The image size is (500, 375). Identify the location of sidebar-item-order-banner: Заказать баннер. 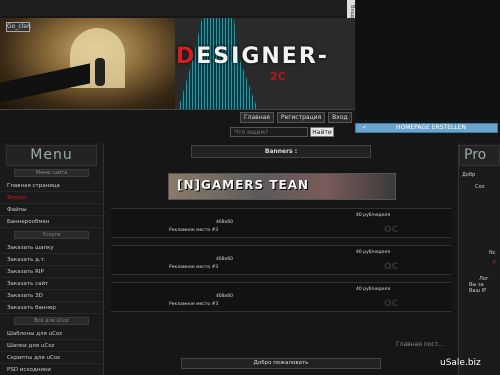
(51, 308).